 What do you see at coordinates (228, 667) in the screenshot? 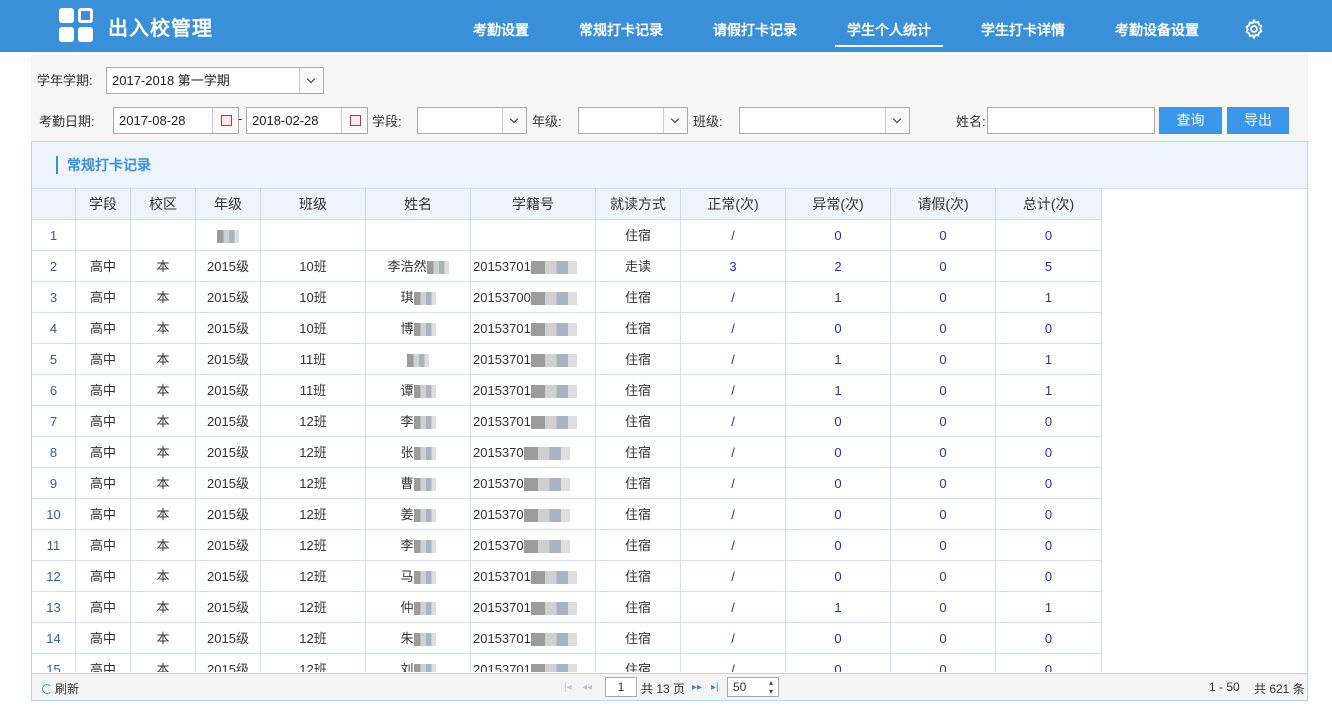
I see `cell-grade-text: 2015级` at bounding box center [228, 667].